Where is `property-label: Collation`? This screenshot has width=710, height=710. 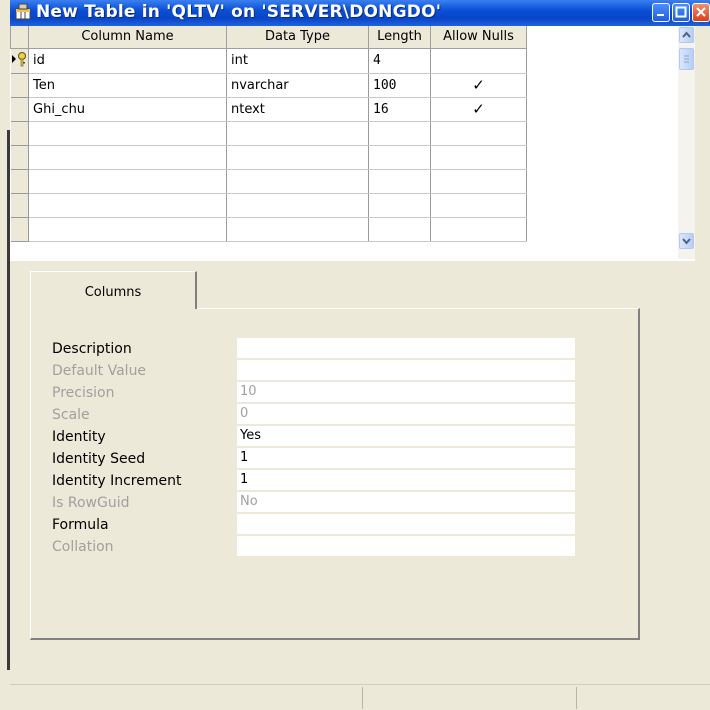 property-label: Collation is located at coordinates (83, 547).